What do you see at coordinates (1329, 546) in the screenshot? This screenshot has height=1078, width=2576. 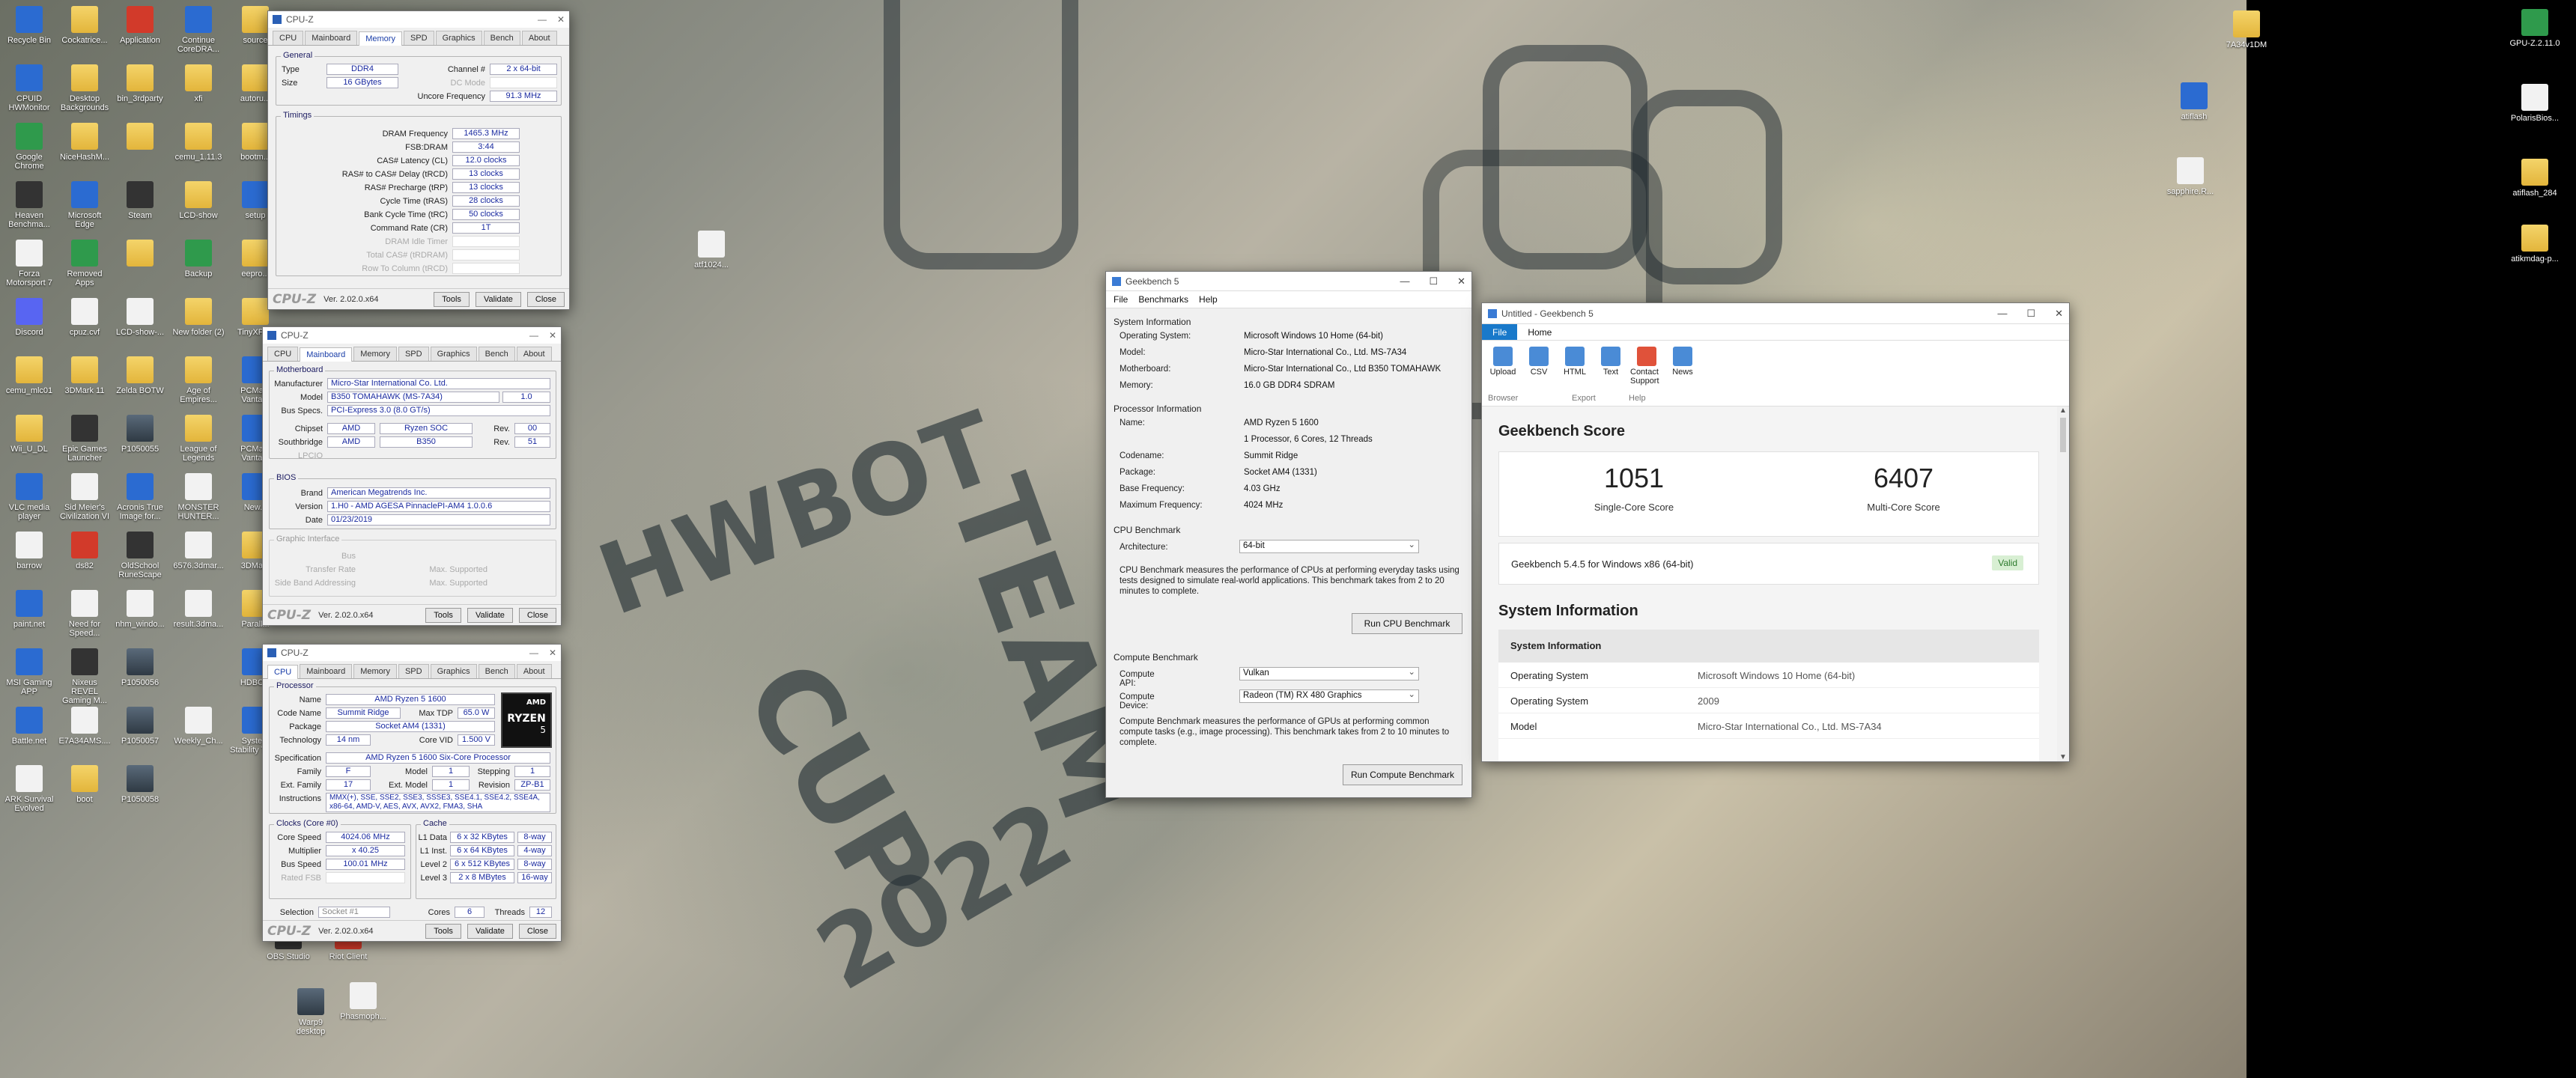 I see `architecture-select: 64-bit` at bounding box center [1329, 546].